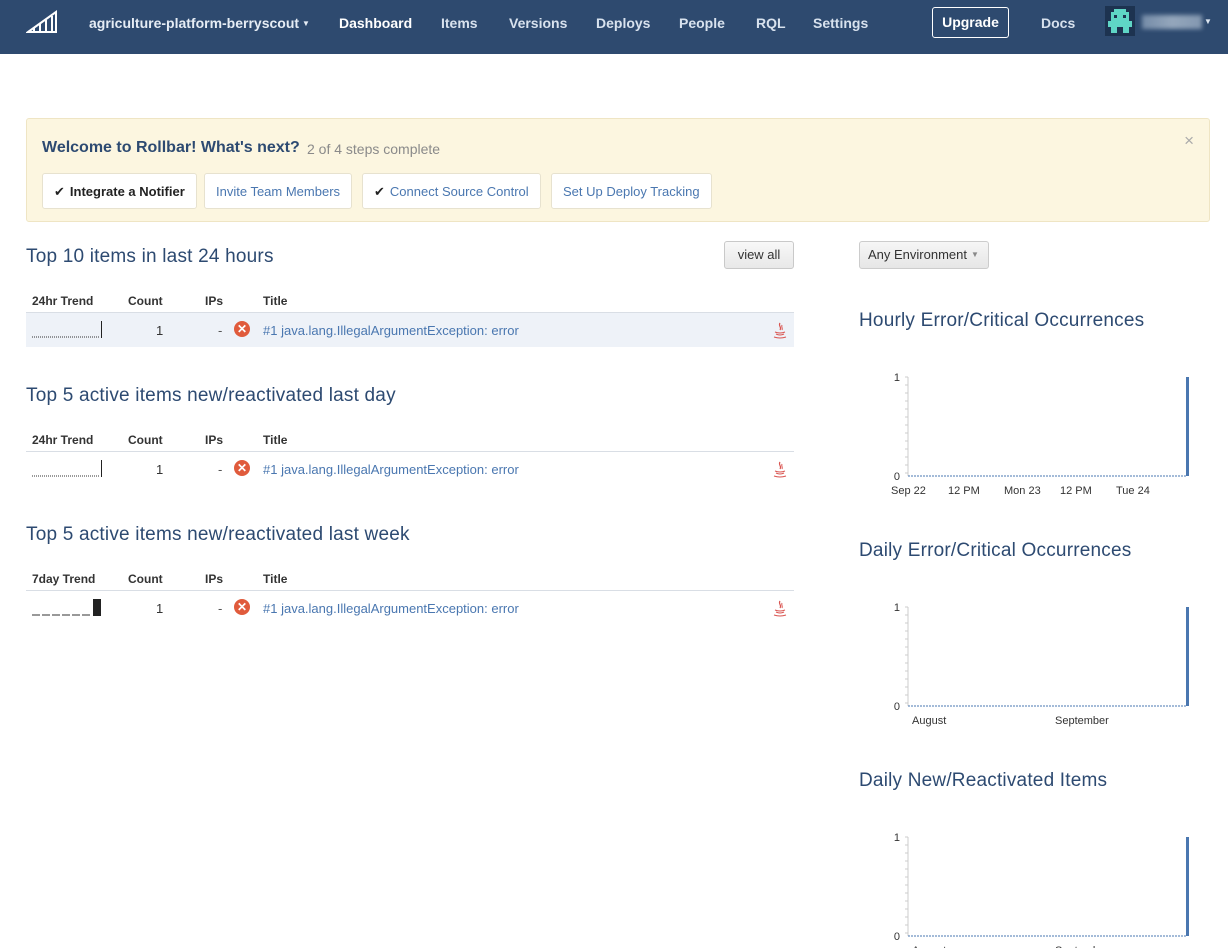 Image resolution: width=1228 pixels, height=948 pixels. What do you see at coordinates (929, 721) in the screenshot?
I see `x-tick-label: August` at bounding box center [929, 721].